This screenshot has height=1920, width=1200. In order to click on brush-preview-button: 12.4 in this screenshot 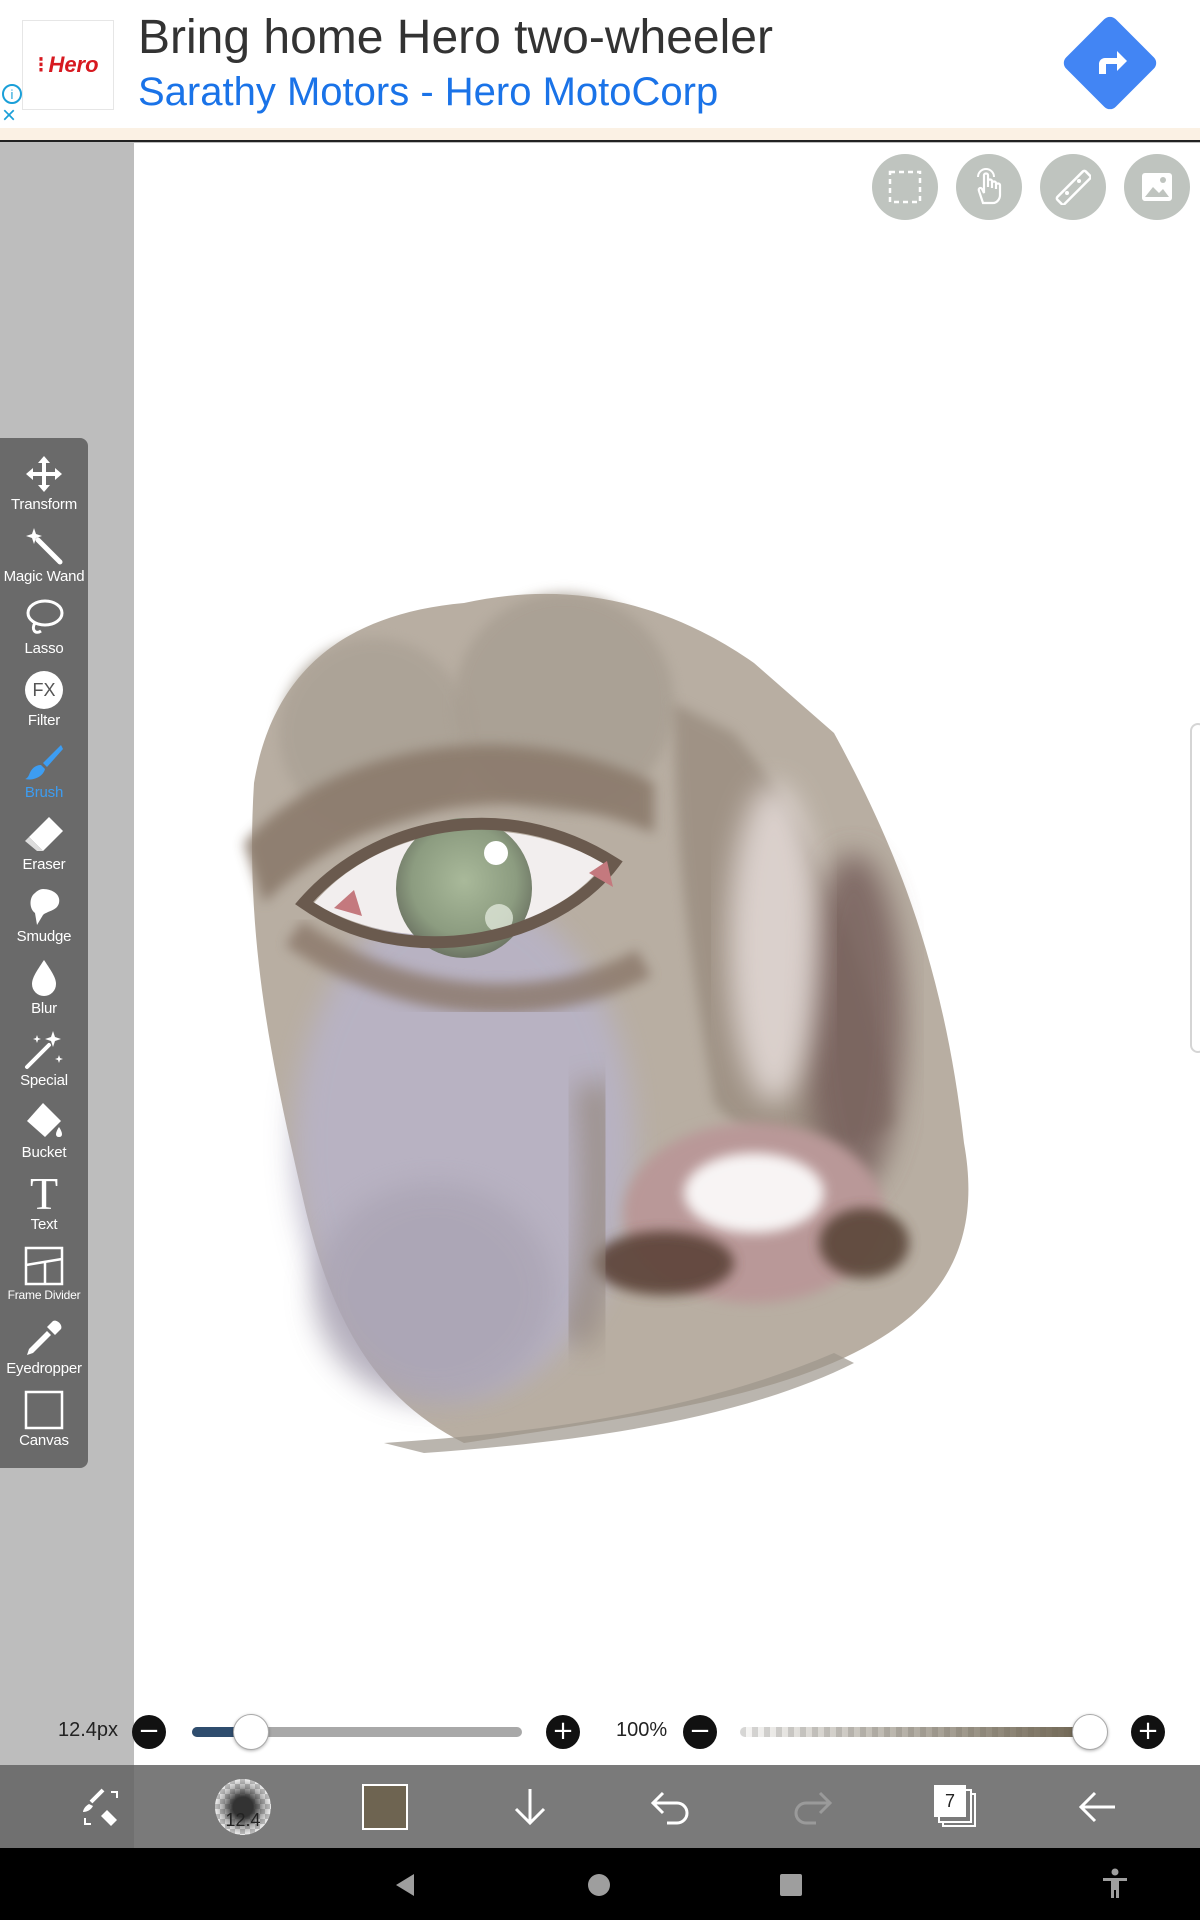, I will do `click(243, 1806)`.